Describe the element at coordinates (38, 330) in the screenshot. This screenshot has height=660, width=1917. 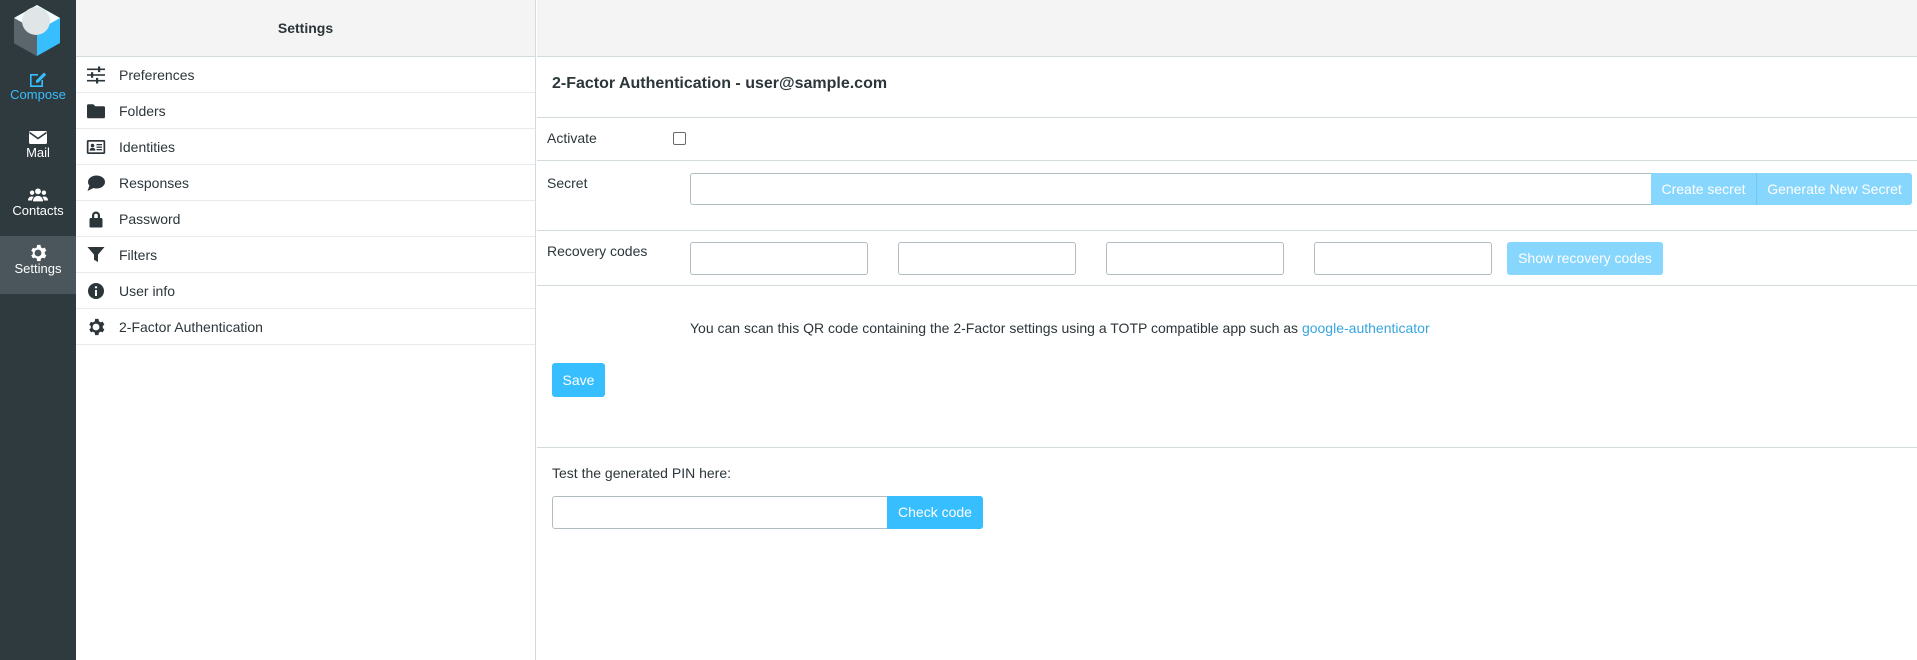
I see `app-rail: Compose Mail Contacts Settings` at that location.